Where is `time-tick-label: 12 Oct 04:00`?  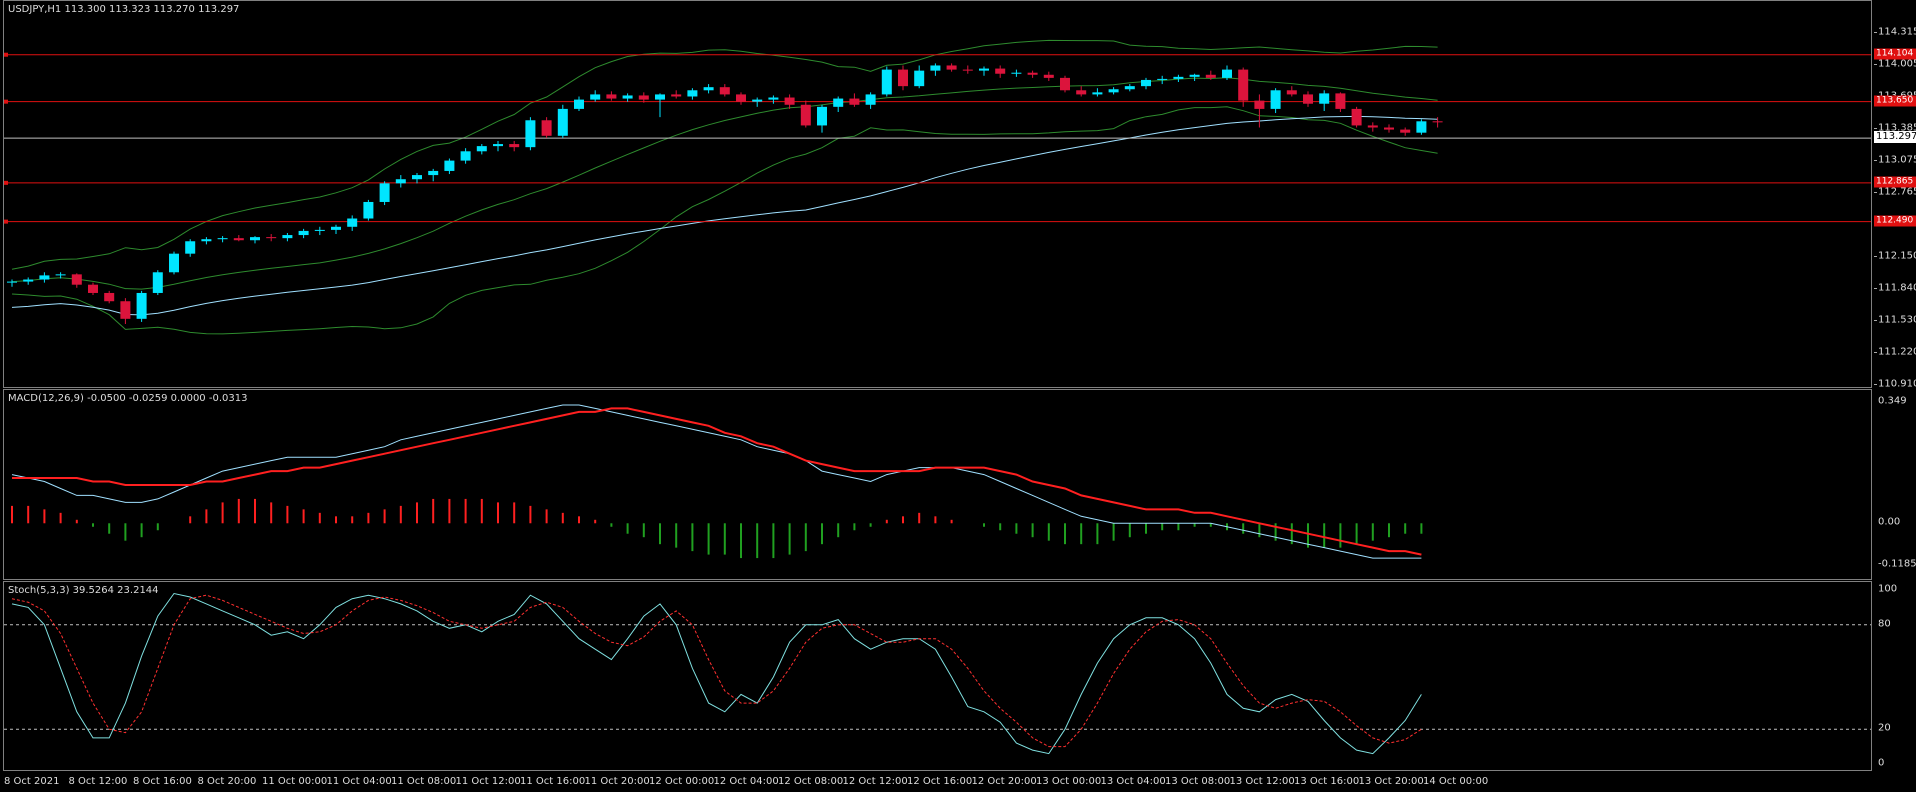 time-tick-label: 12 Oct 04:00 is located at coordinates (746, 781).